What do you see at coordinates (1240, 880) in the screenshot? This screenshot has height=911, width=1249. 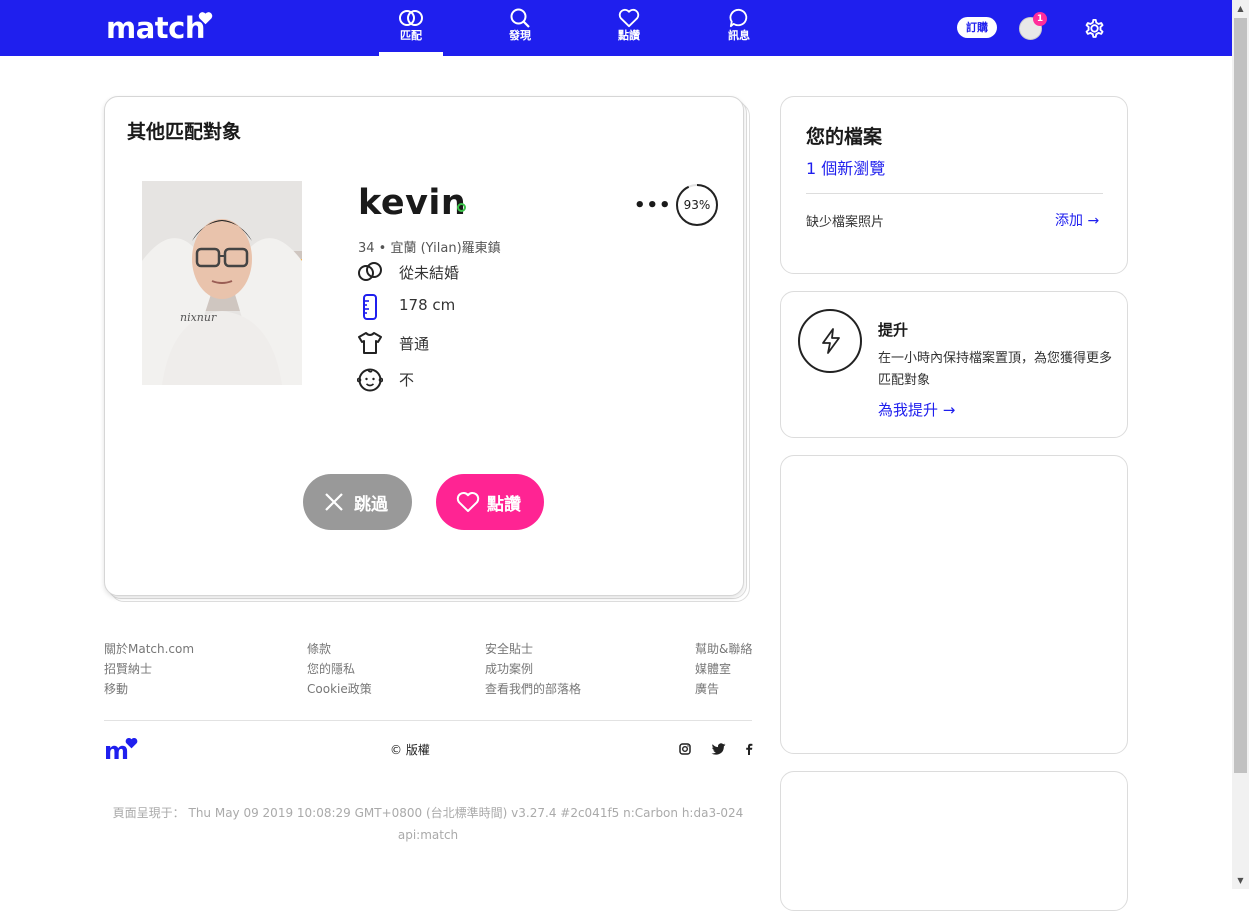 I see `scroll-down-arrow-icon: ▼` at bounding box center [1240, 880].